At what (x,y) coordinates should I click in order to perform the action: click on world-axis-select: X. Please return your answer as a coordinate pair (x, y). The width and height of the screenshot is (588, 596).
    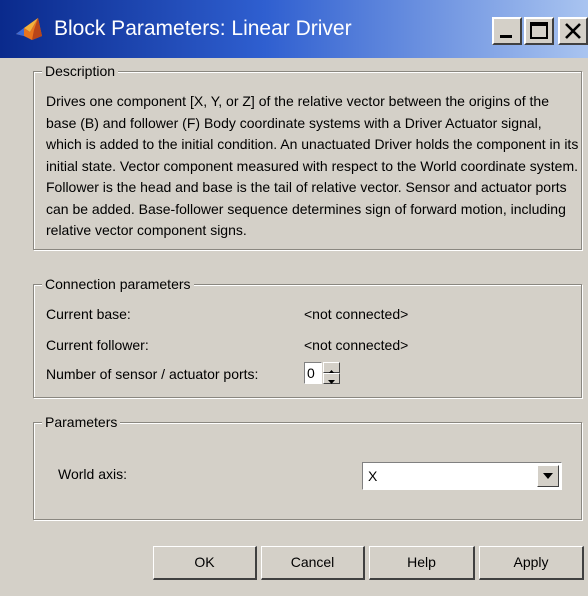
    Looking at the image, I should click on (462, 476).